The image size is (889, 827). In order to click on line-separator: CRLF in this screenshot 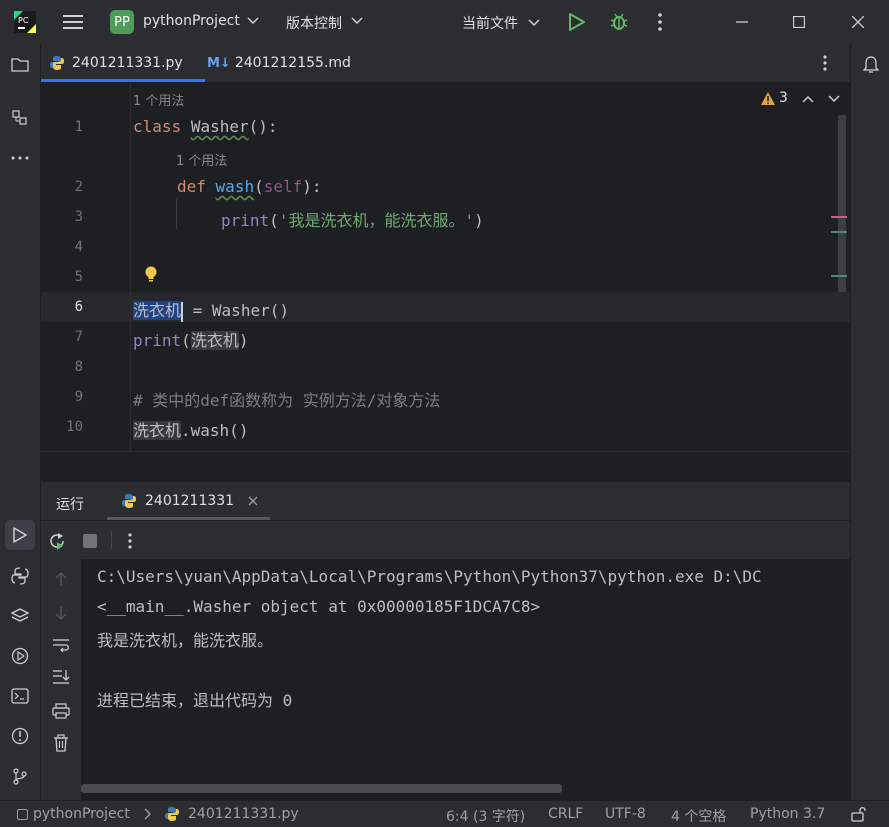, I will do `click(565, 814)`.